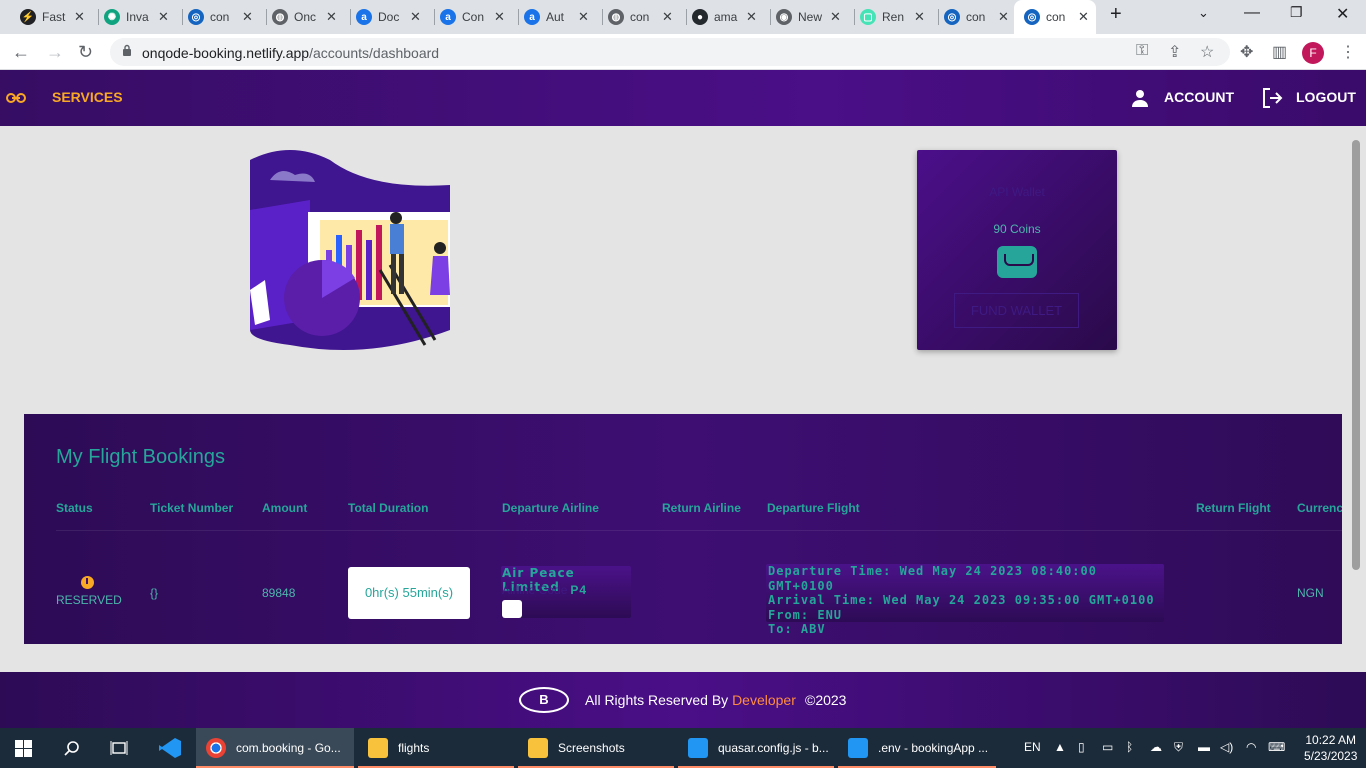  Describe the element at coordinates (897, 17) in the screenshot. I see `browser-tab: ▢ Ren ✕` at that location.